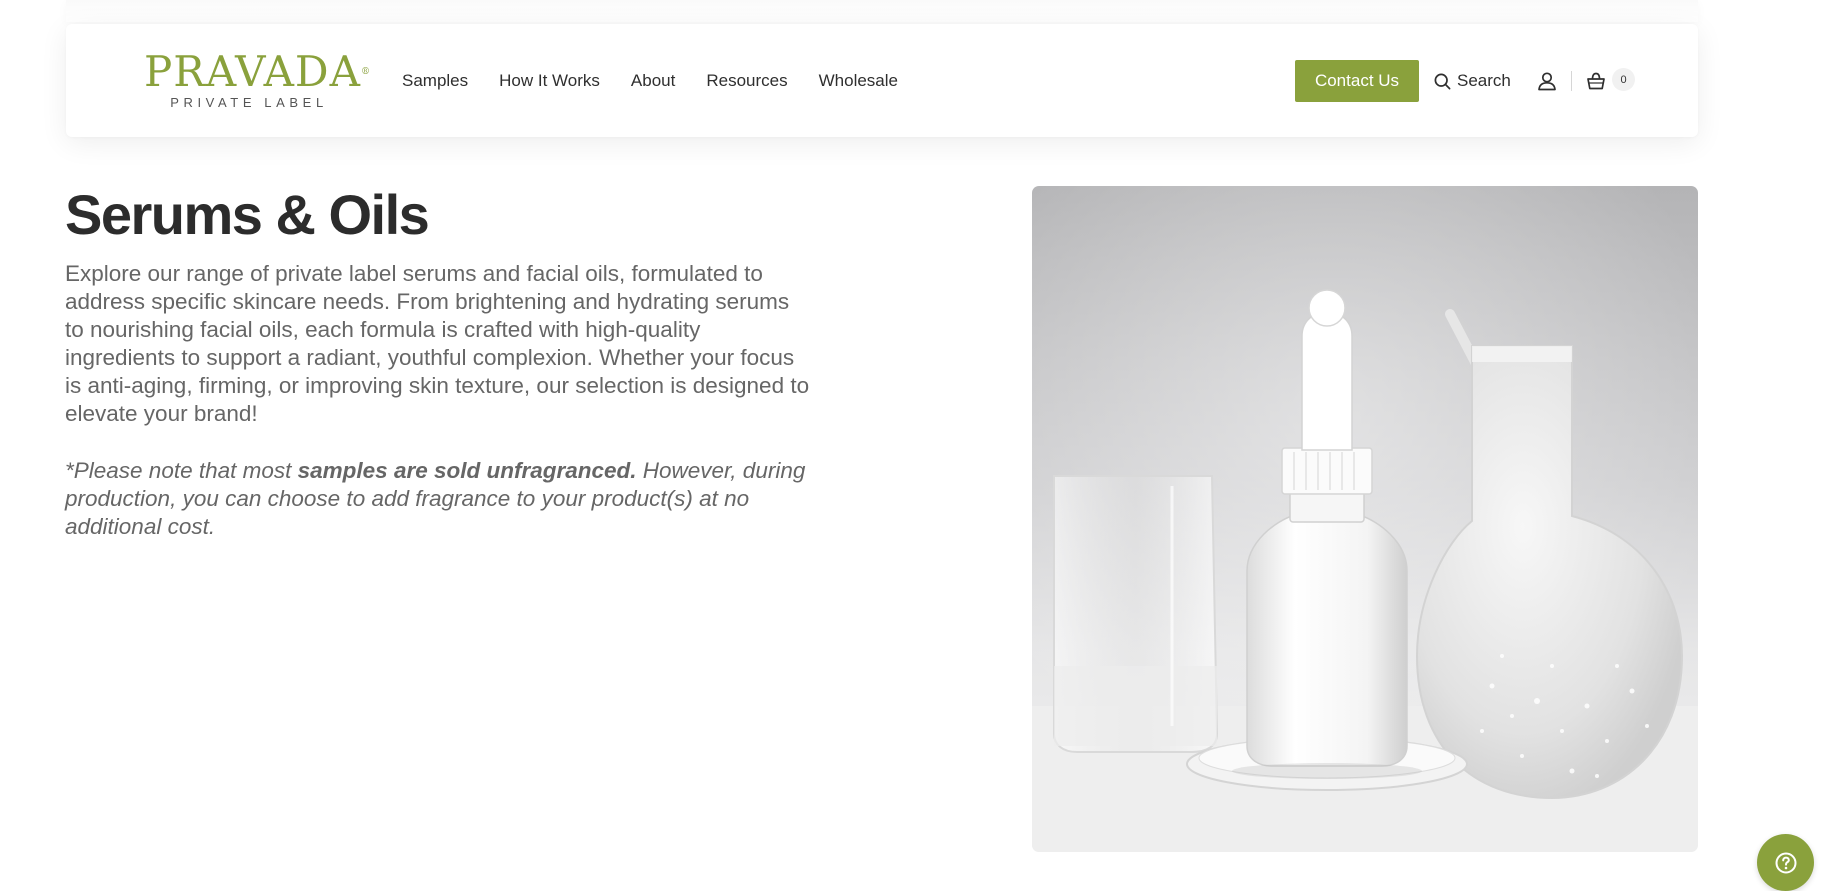 Image resolution: width=1821 pixels, height=891 pixels. What do you see at coordinates (467, 470) in the screenshot?
I see `note-emphasis: samples are sold unfragranced.` at bounding box center [467, 470].